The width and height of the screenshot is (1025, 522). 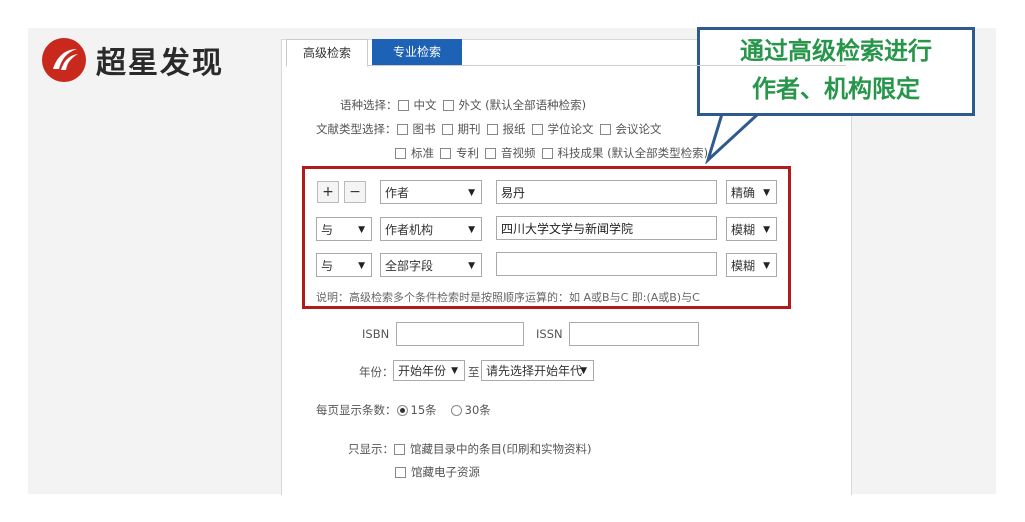 What do you see at coordinates (160, 63) in the screenshot?
I see `brand-name: 超星发现` at bounding box center [160, 63].